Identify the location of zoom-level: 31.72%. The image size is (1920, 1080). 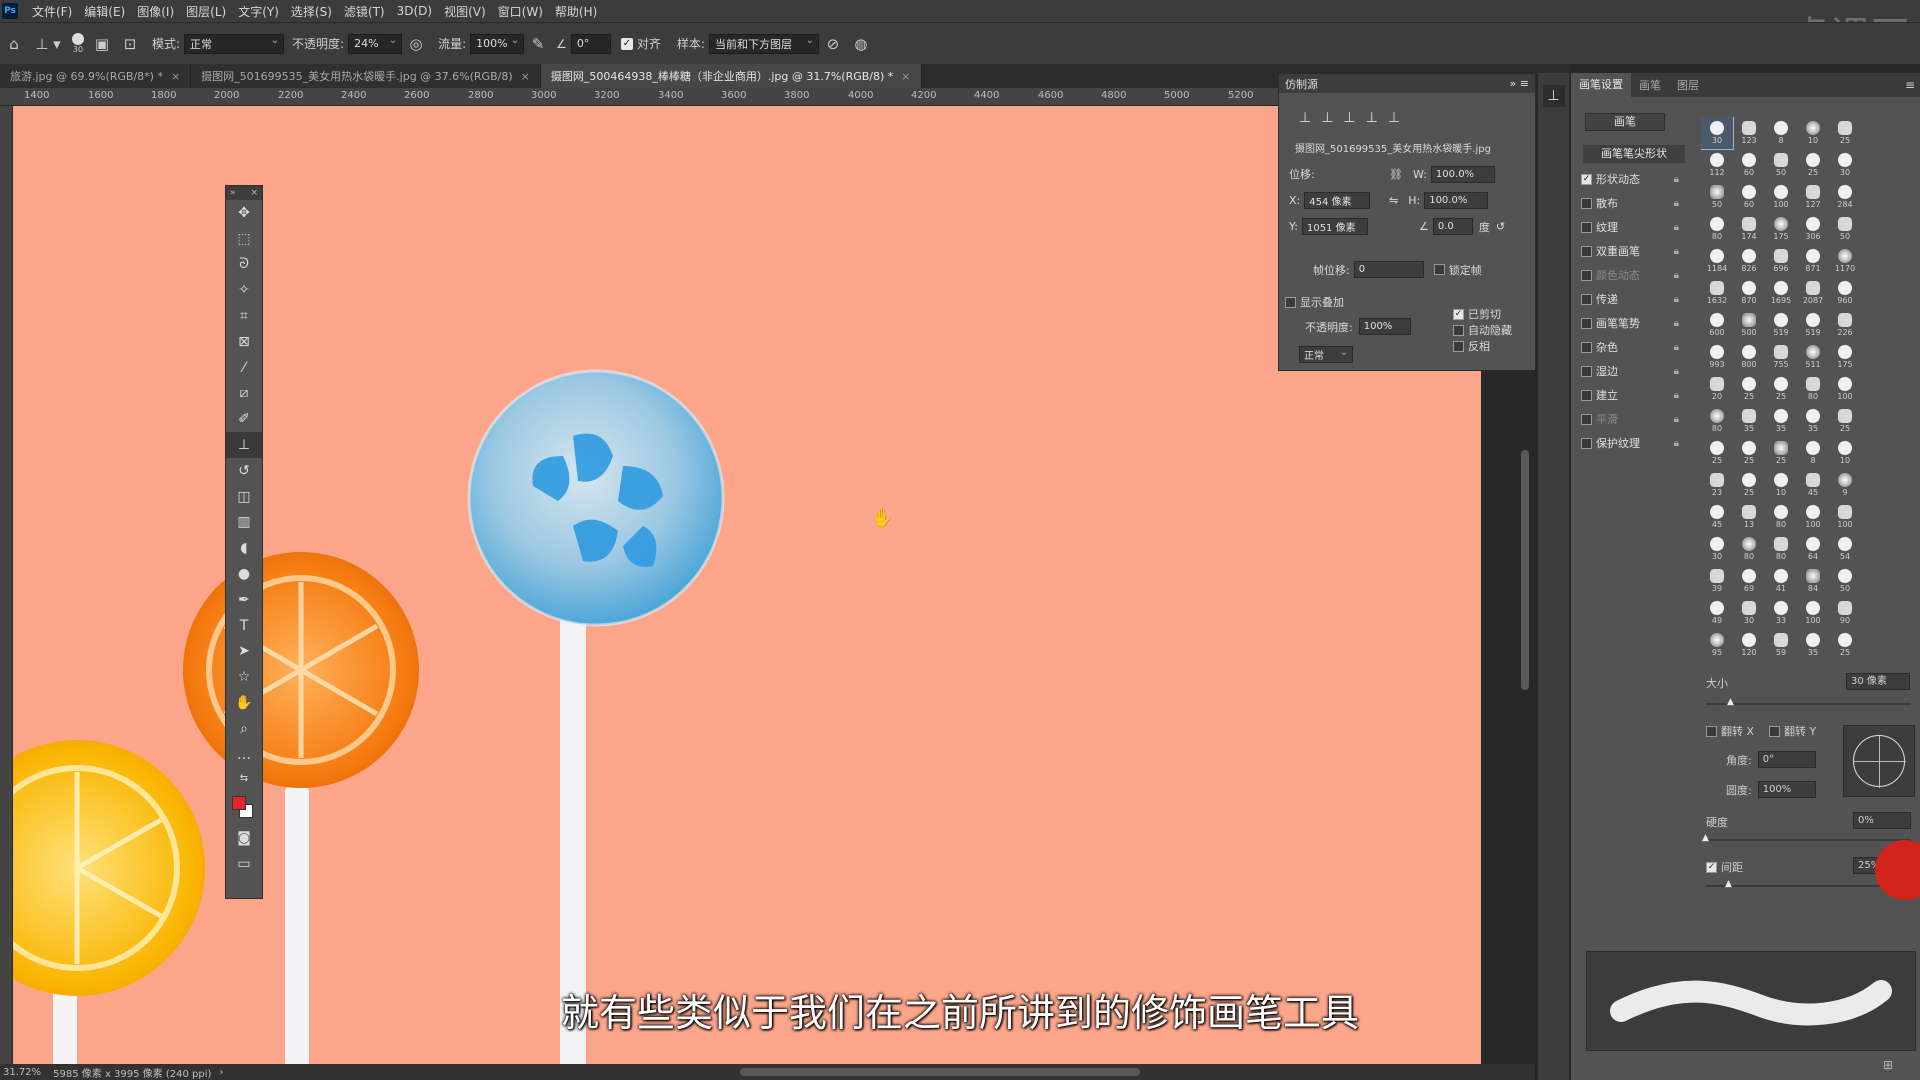
(22, 1072).